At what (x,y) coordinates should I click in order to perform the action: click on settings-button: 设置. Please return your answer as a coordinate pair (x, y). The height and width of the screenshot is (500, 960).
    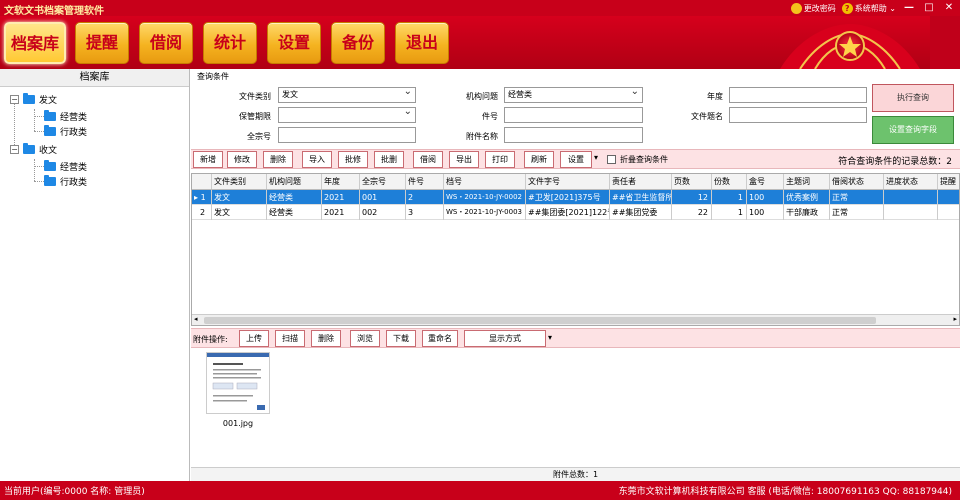
    Looking at the image, I should click on (576, 159).